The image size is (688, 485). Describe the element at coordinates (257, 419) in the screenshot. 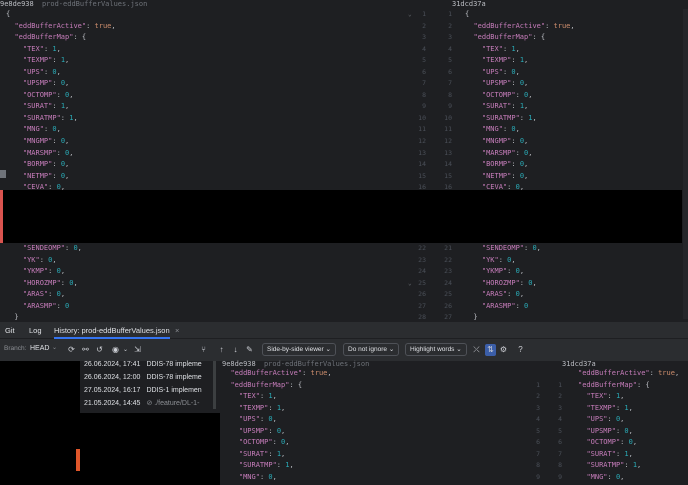

I see `code-line: "UPS": 0,` at that location.